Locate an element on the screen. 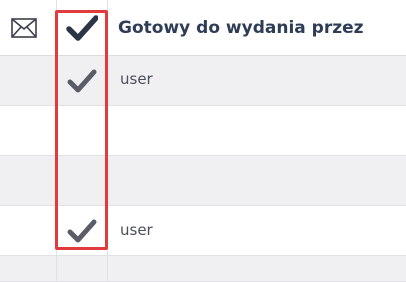 The image size is (406, 282). checkmark-header-icon is located at coordinates (82, 28).